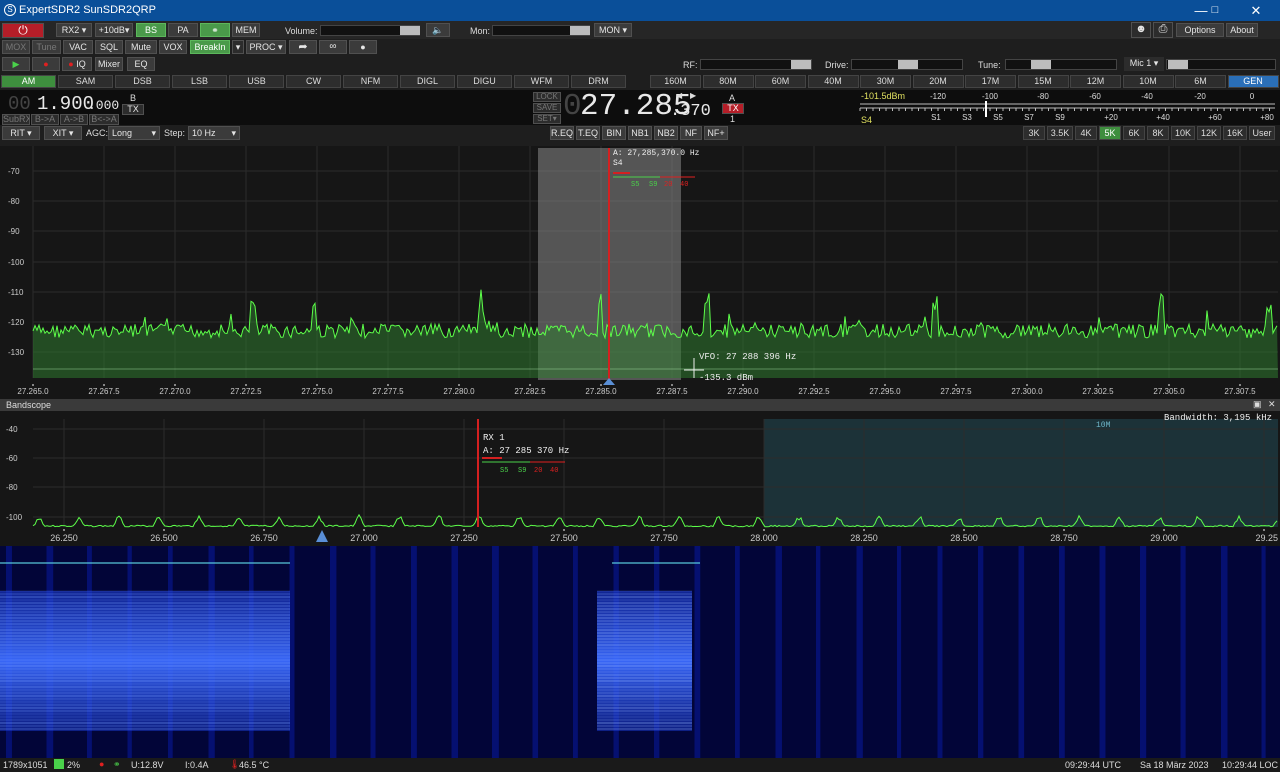 The width and height of the screenshot is (1280, 772). Describe the element at coordinates (990, 81) in the screenshot. I see `band-17m-button: 17M` at that location.